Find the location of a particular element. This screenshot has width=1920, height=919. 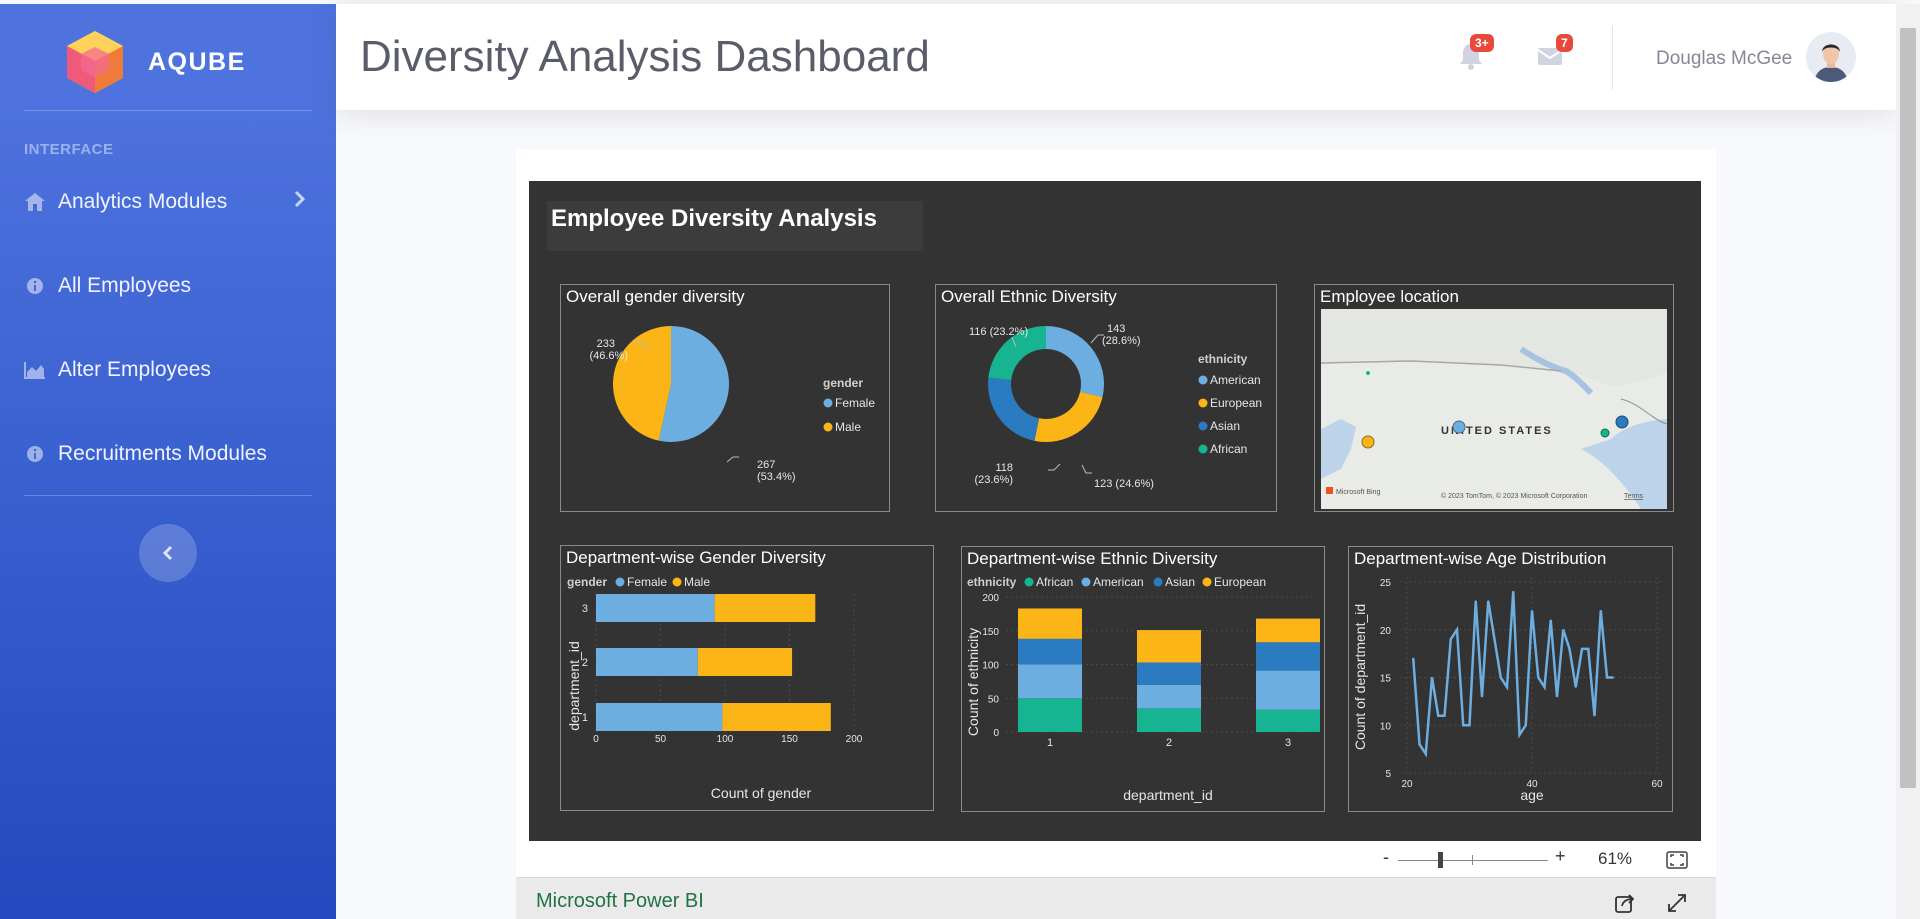

map-logo-text: Microsoft Bing is located at coordinates (1358, 492).